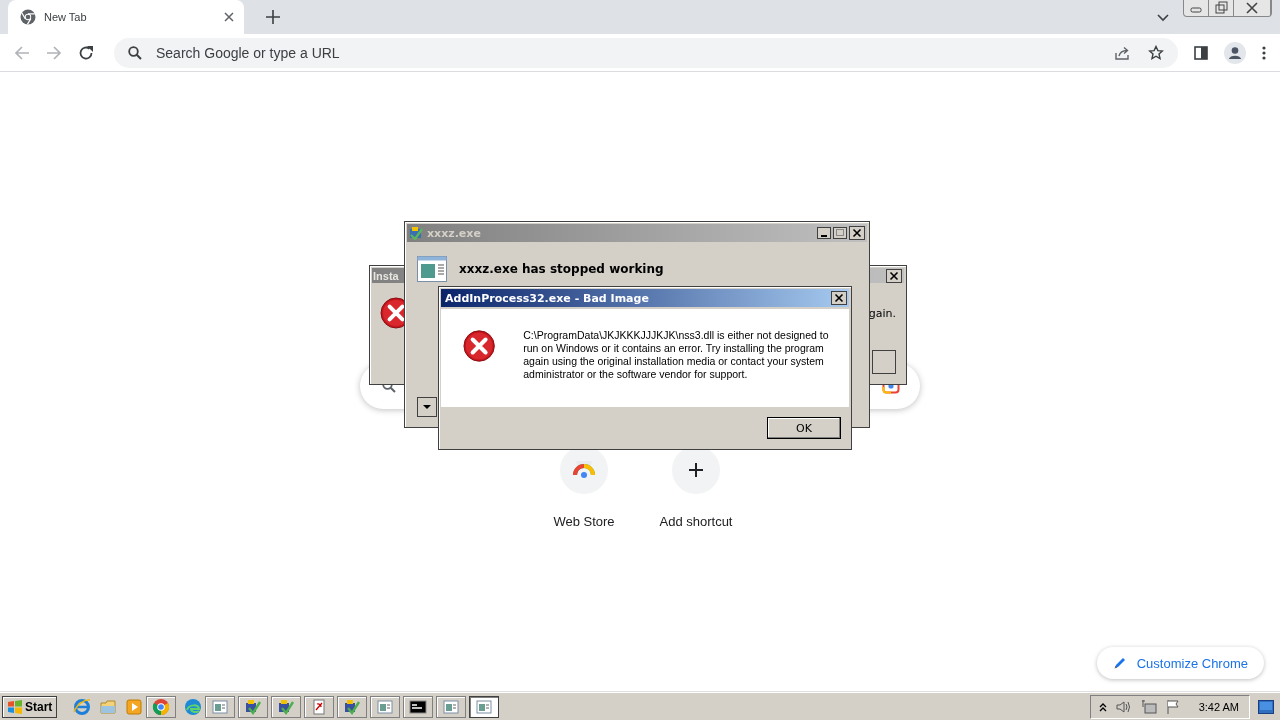  I want to click on show-desktop-icon, so click(1266, 706).